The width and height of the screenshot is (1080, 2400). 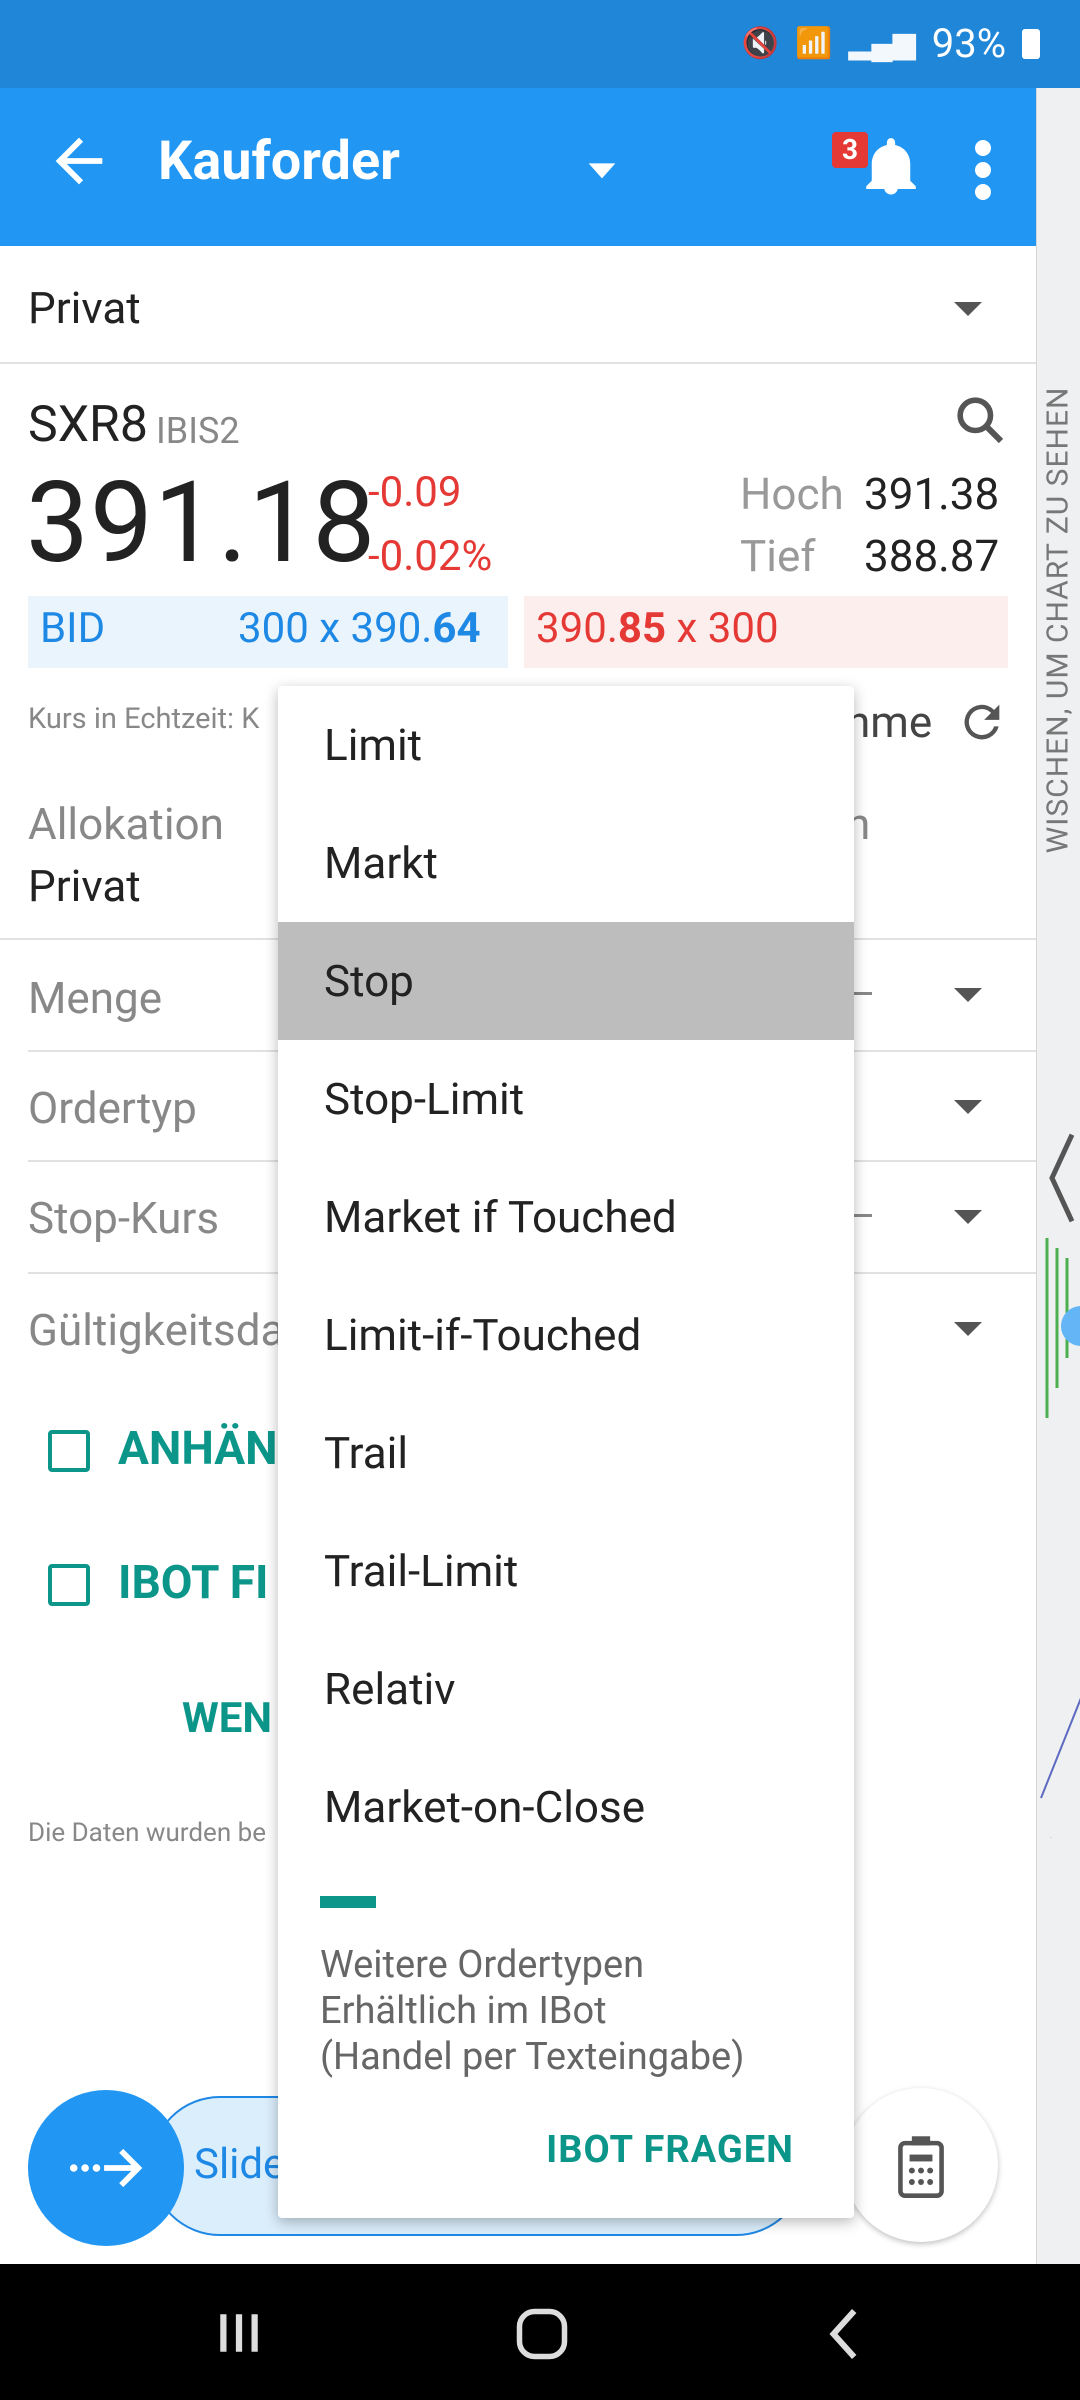 What do you see at coordinates (566, 1099) in the screenshot?
I see `menu-item-stop-limit: Stop-Limit` at bounding box center [566, 1099].